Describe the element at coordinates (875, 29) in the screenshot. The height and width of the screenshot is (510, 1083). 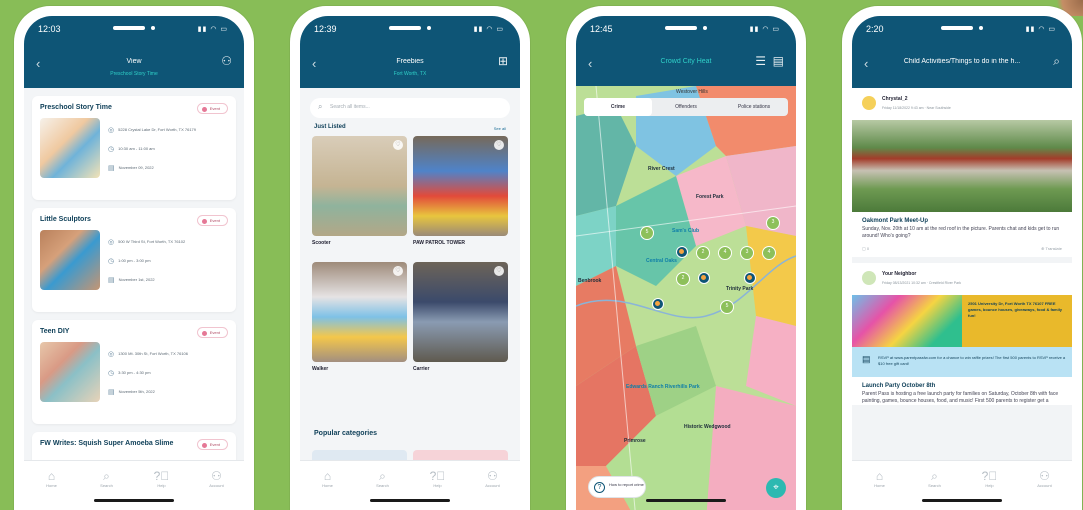
I see `status-time: 2:20` at that location.